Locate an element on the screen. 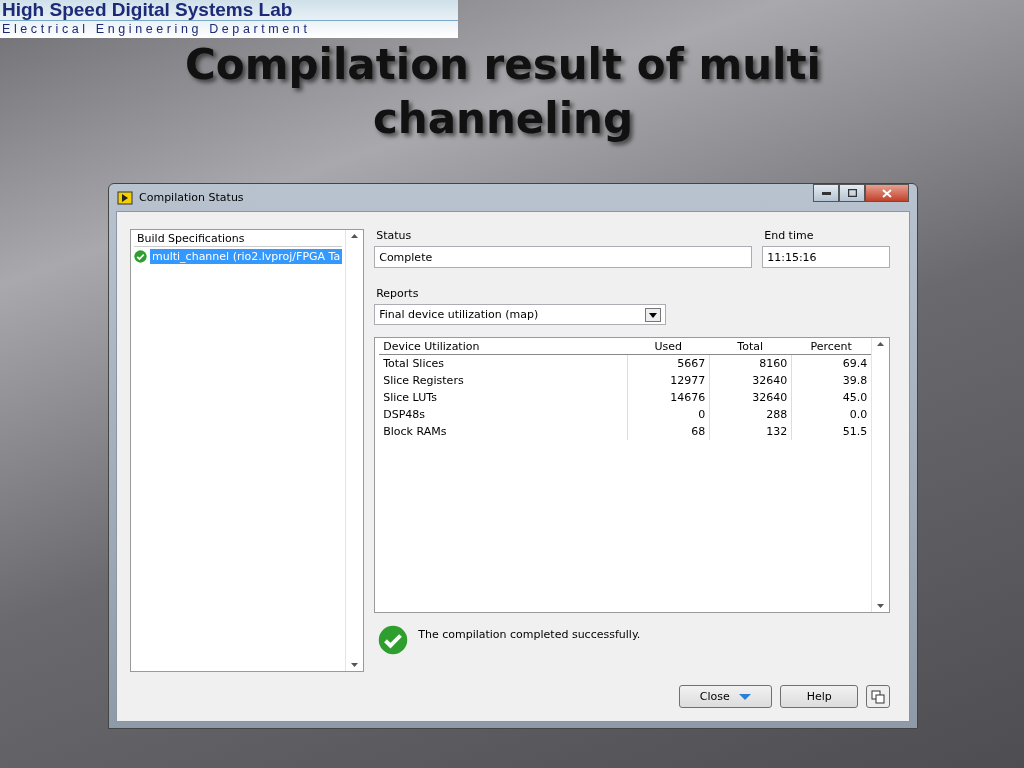 Image resolution: width=1024 pixels, height=768 pixels. minimize-button is located at coordinates (826, 193).